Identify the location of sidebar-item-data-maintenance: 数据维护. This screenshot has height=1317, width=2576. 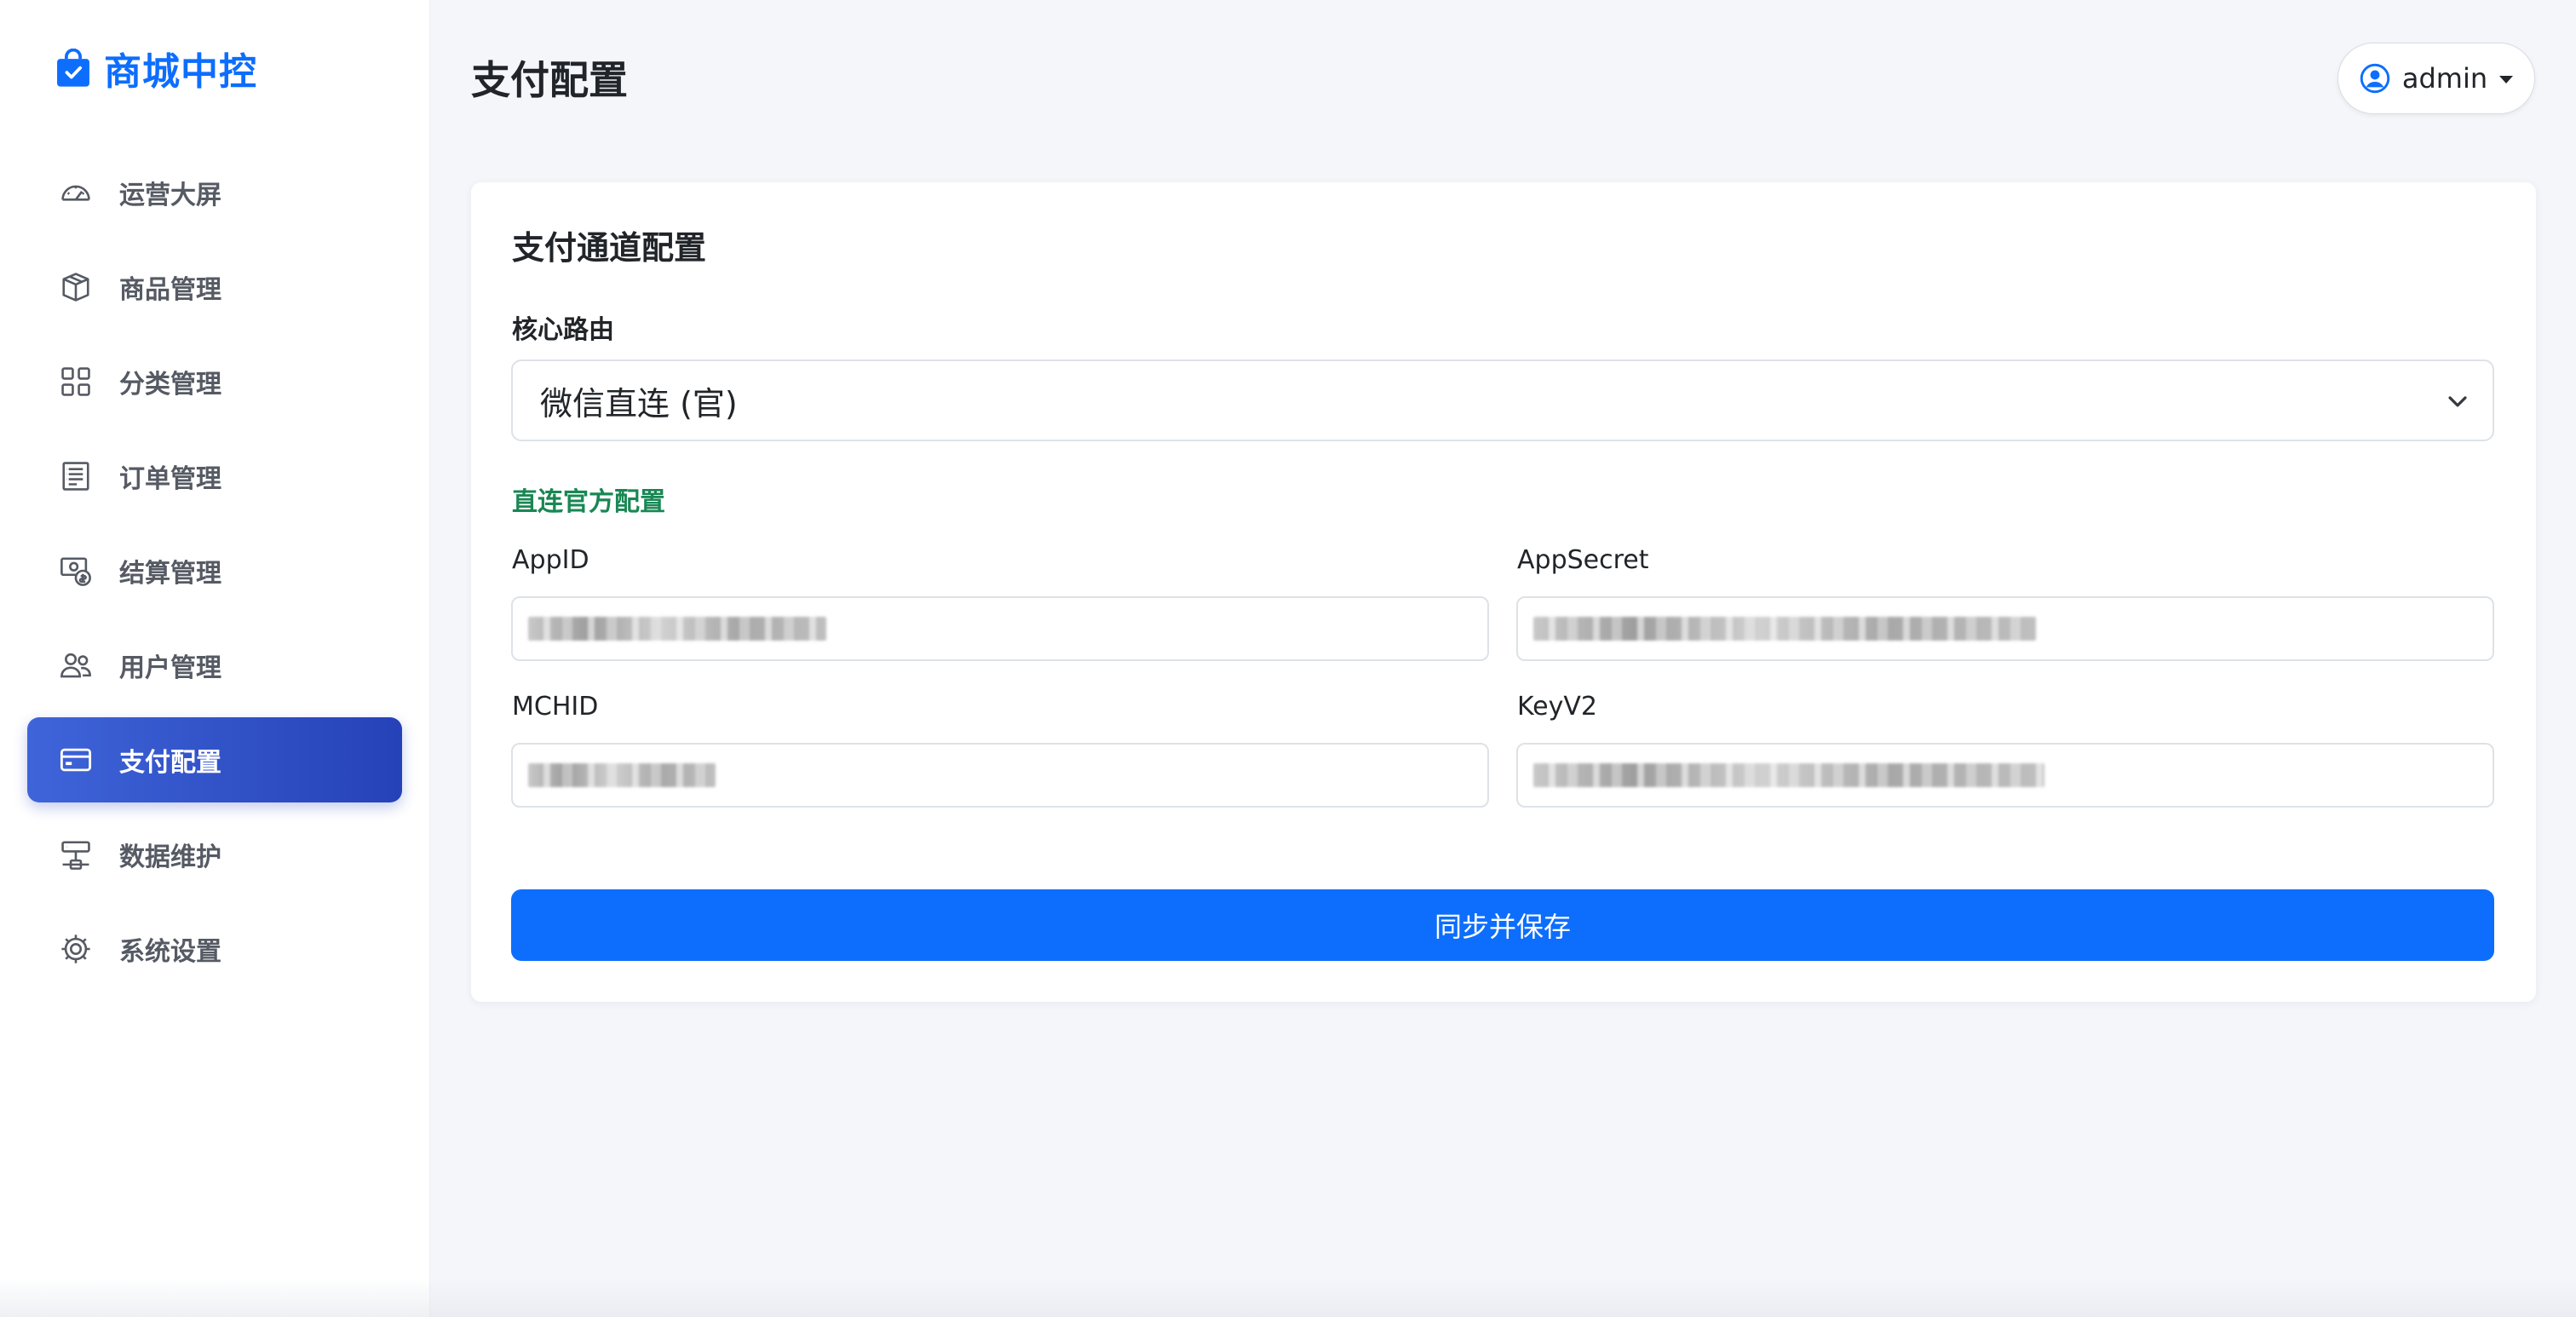
(214, 855).